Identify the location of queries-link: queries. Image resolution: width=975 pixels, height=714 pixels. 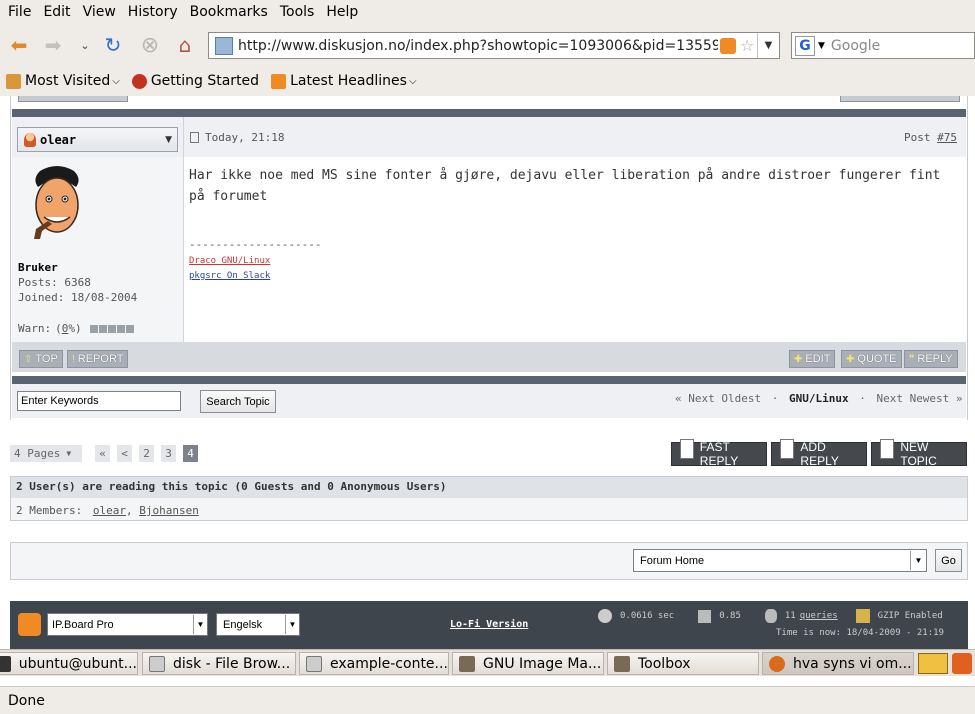
(819, 616).